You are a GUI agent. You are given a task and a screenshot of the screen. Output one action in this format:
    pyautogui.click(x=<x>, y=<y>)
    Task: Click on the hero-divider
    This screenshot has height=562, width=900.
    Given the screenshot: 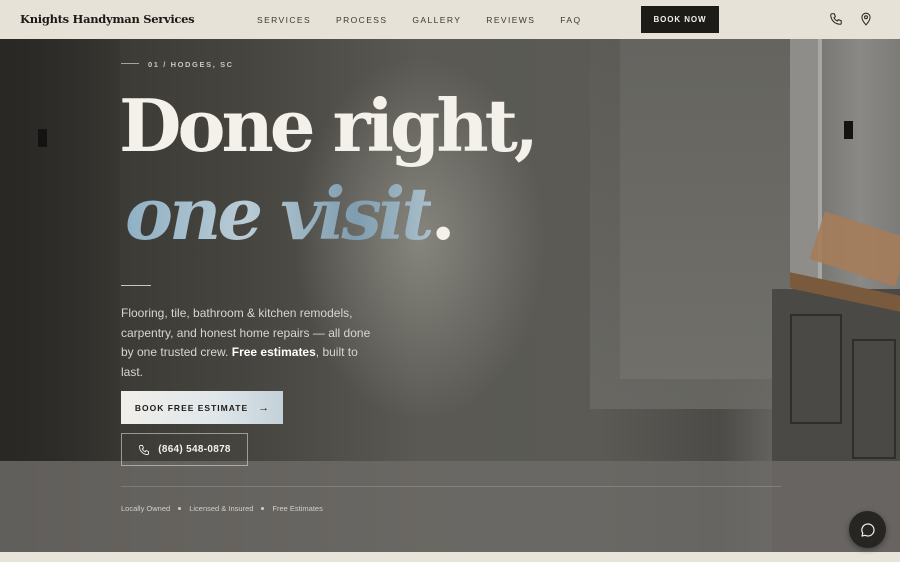 What is the action you would take?
    pyautogui.click(x=451, y=486)
    